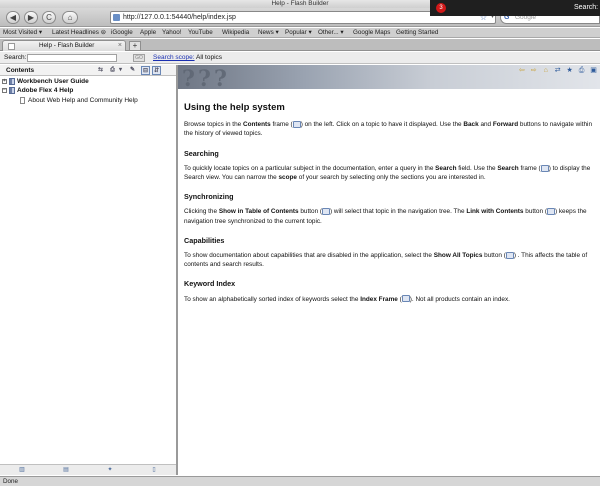 The image size is (600, 486). Describe the element at coordinates (67, 45) in the screenshot. I see `tab-label: Help - Flash Builder` at that location.